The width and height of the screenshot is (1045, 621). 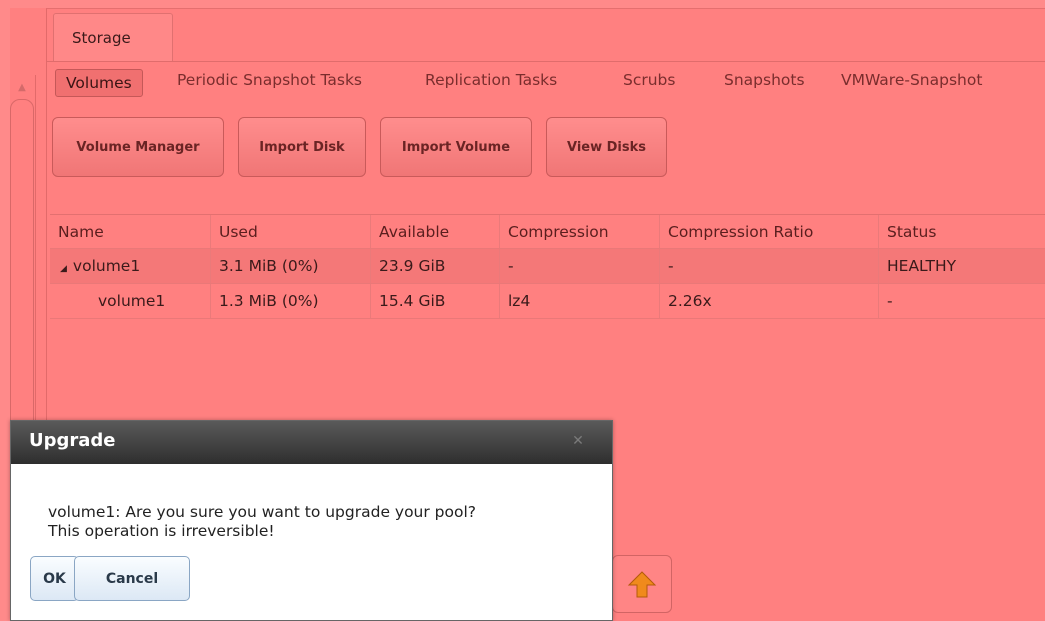 I want to click on cell-compression-ratio: -, so click(x=769, y=266).